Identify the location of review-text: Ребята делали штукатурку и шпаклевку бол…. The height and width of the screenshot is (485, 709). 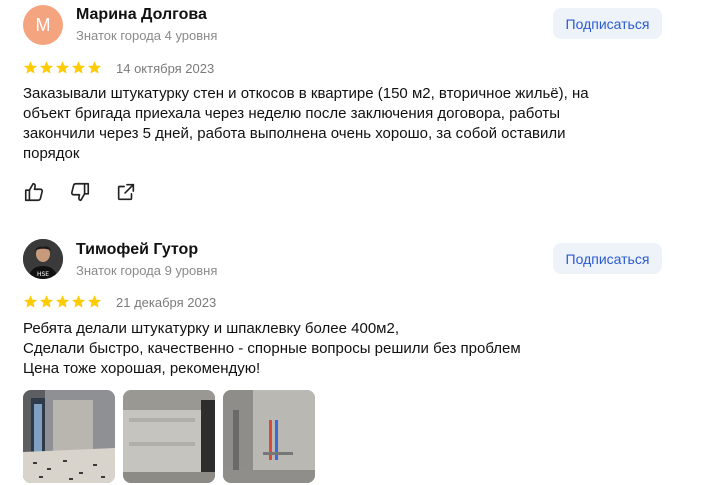
(272, 348).